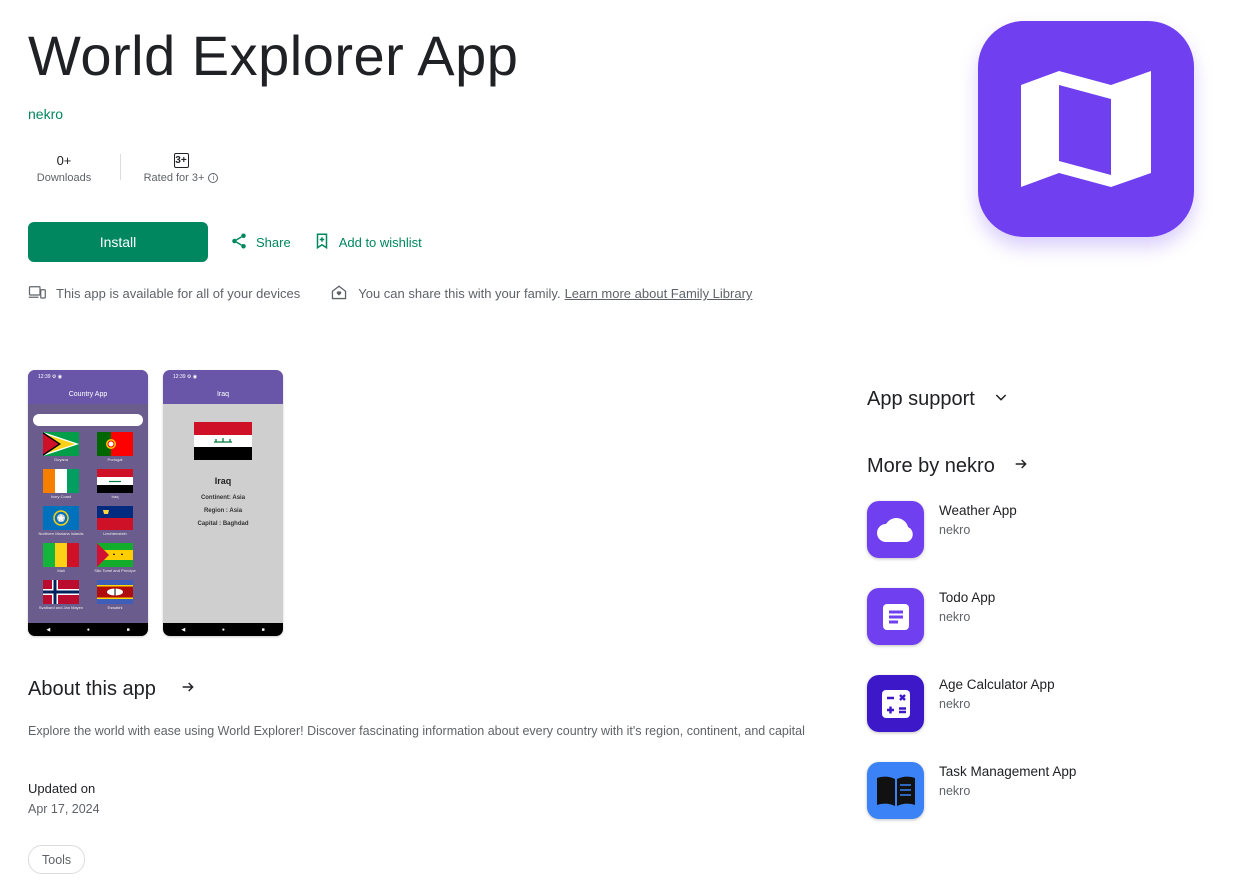  I want to click on more-app-name: Task Management App, so click(1008, 771).